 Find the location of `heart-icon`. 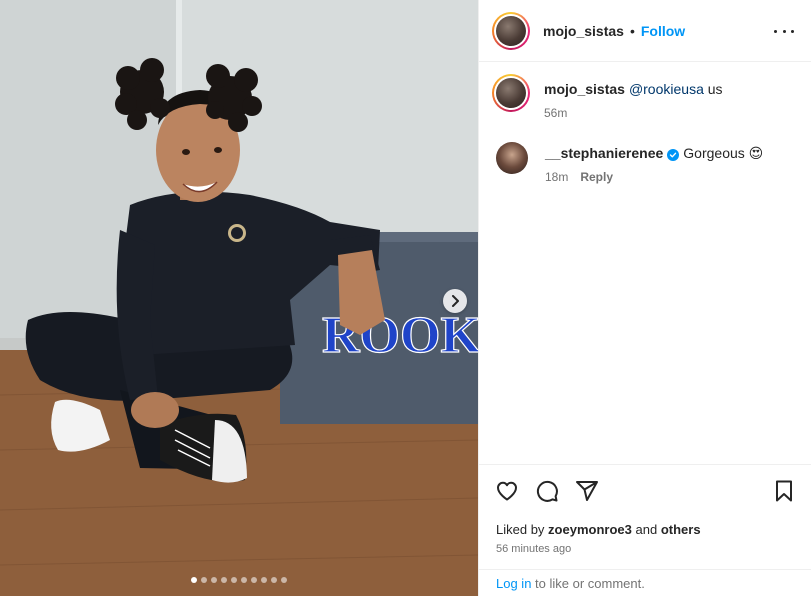

heart-icon is located at coordinates (507, 491).